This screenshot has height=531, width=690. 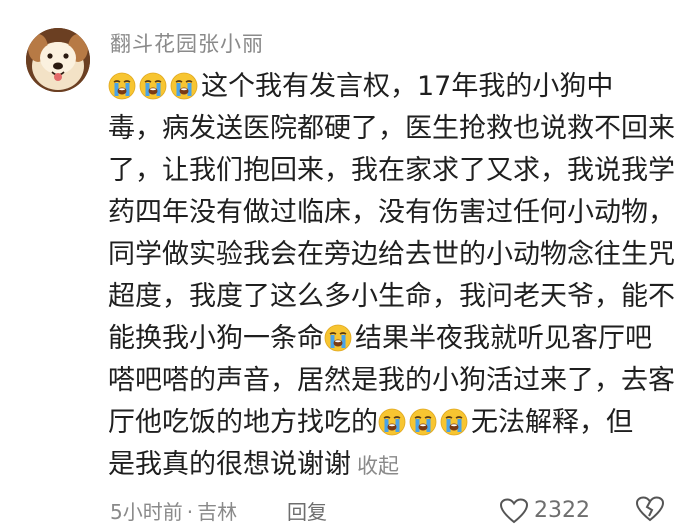 I want to click on comment-line-text: 超度，我度了这么多小生命，我问老天爷，能不, so click(x=391, y=296).